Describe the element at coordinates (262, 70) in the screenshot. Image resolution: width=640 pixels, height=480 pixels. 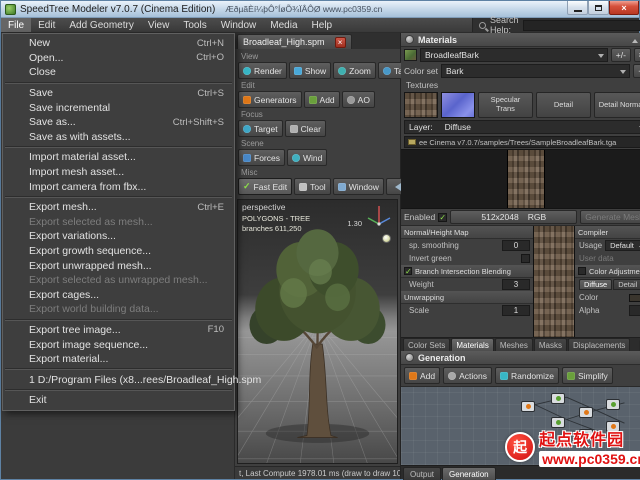
I see `render-button: Render` at that location.